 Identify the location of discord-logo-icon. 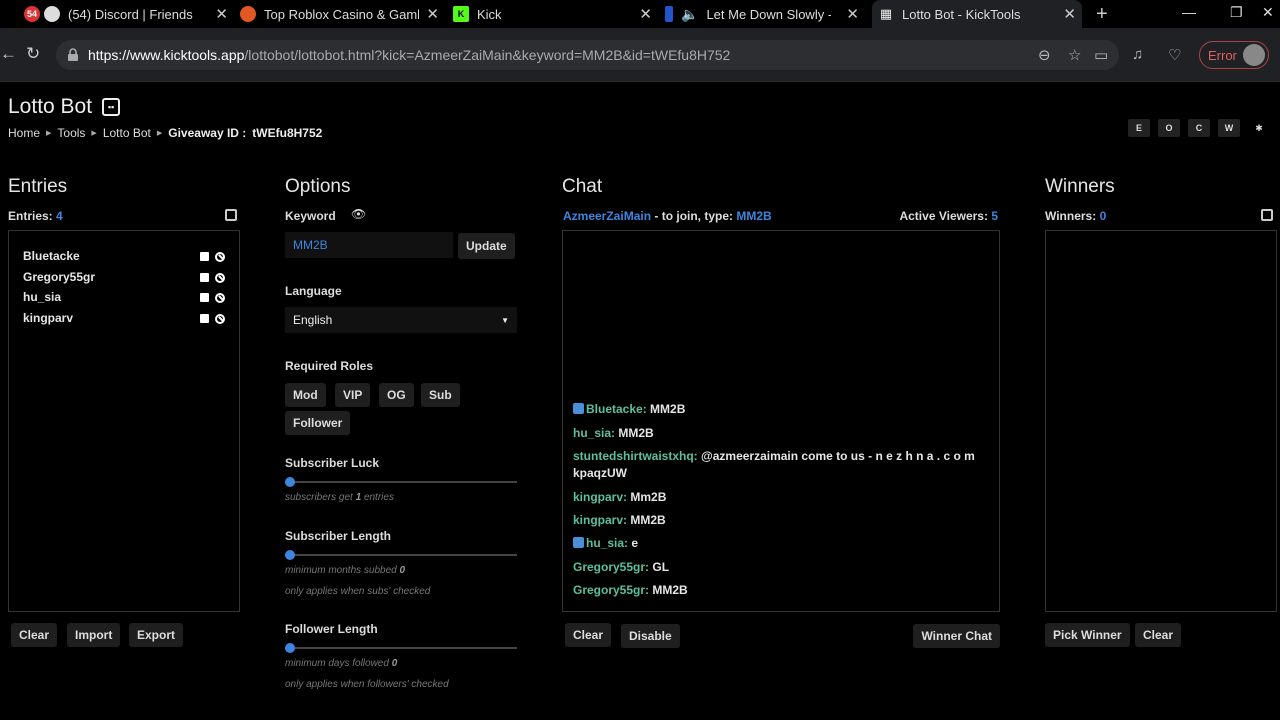
(52, 14).